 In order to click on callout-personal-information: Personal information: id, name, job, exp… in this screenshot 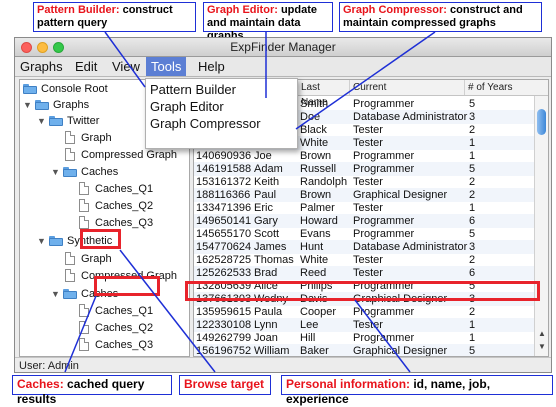, I will do `click(417, 390)`.